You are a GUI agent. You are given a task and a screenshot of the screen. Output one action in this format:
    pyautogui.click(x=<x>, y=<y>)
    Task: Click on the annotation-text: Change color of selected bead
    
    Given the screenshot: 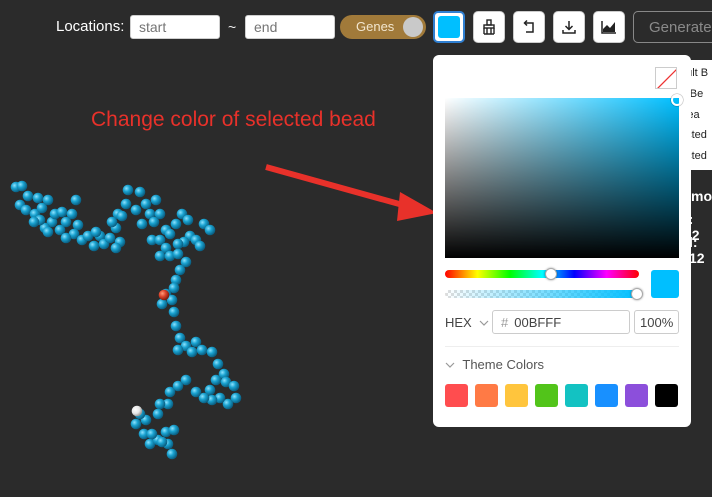 What is the action you would take?
    pyautogui.click(x=233, y=119)
    